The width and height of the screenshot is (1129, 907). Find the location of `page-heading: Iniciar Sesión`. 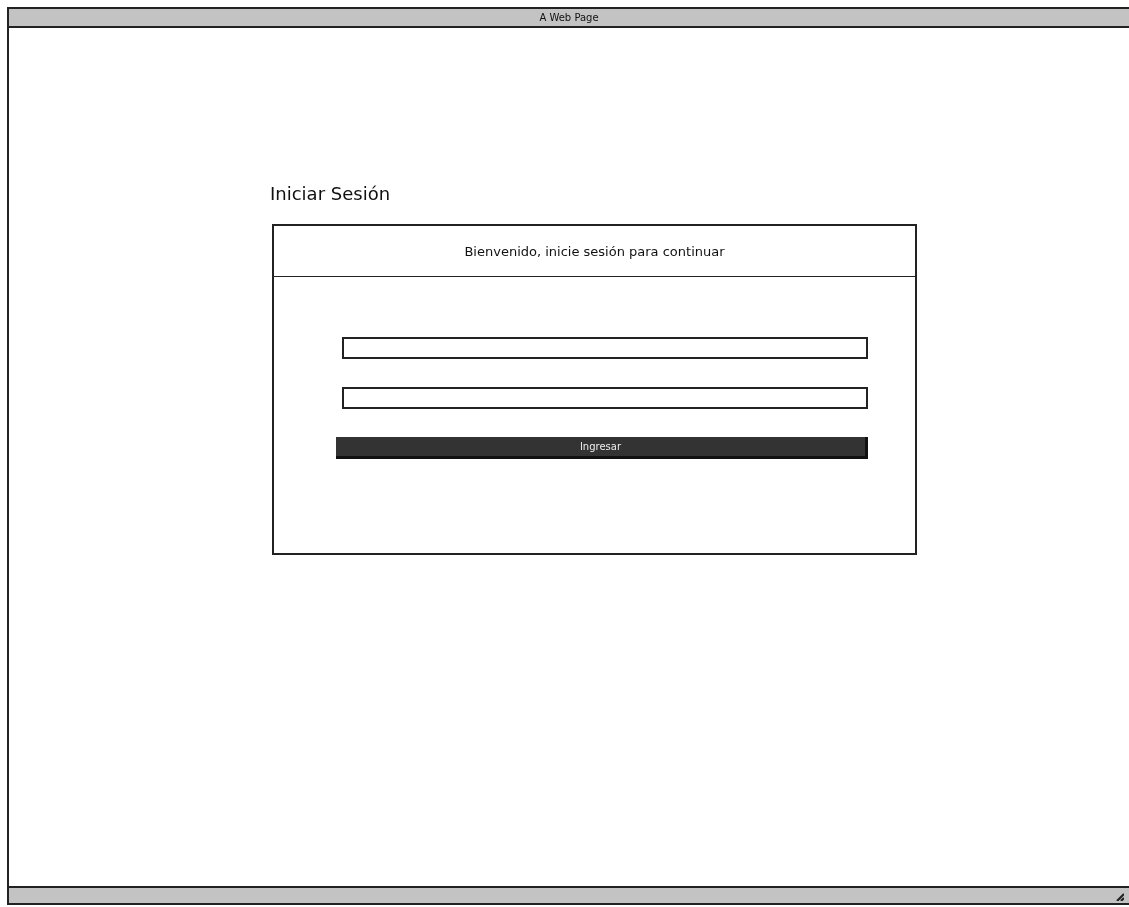

page-heading: Iniciar Sesión is located at coordinates (331, 193).